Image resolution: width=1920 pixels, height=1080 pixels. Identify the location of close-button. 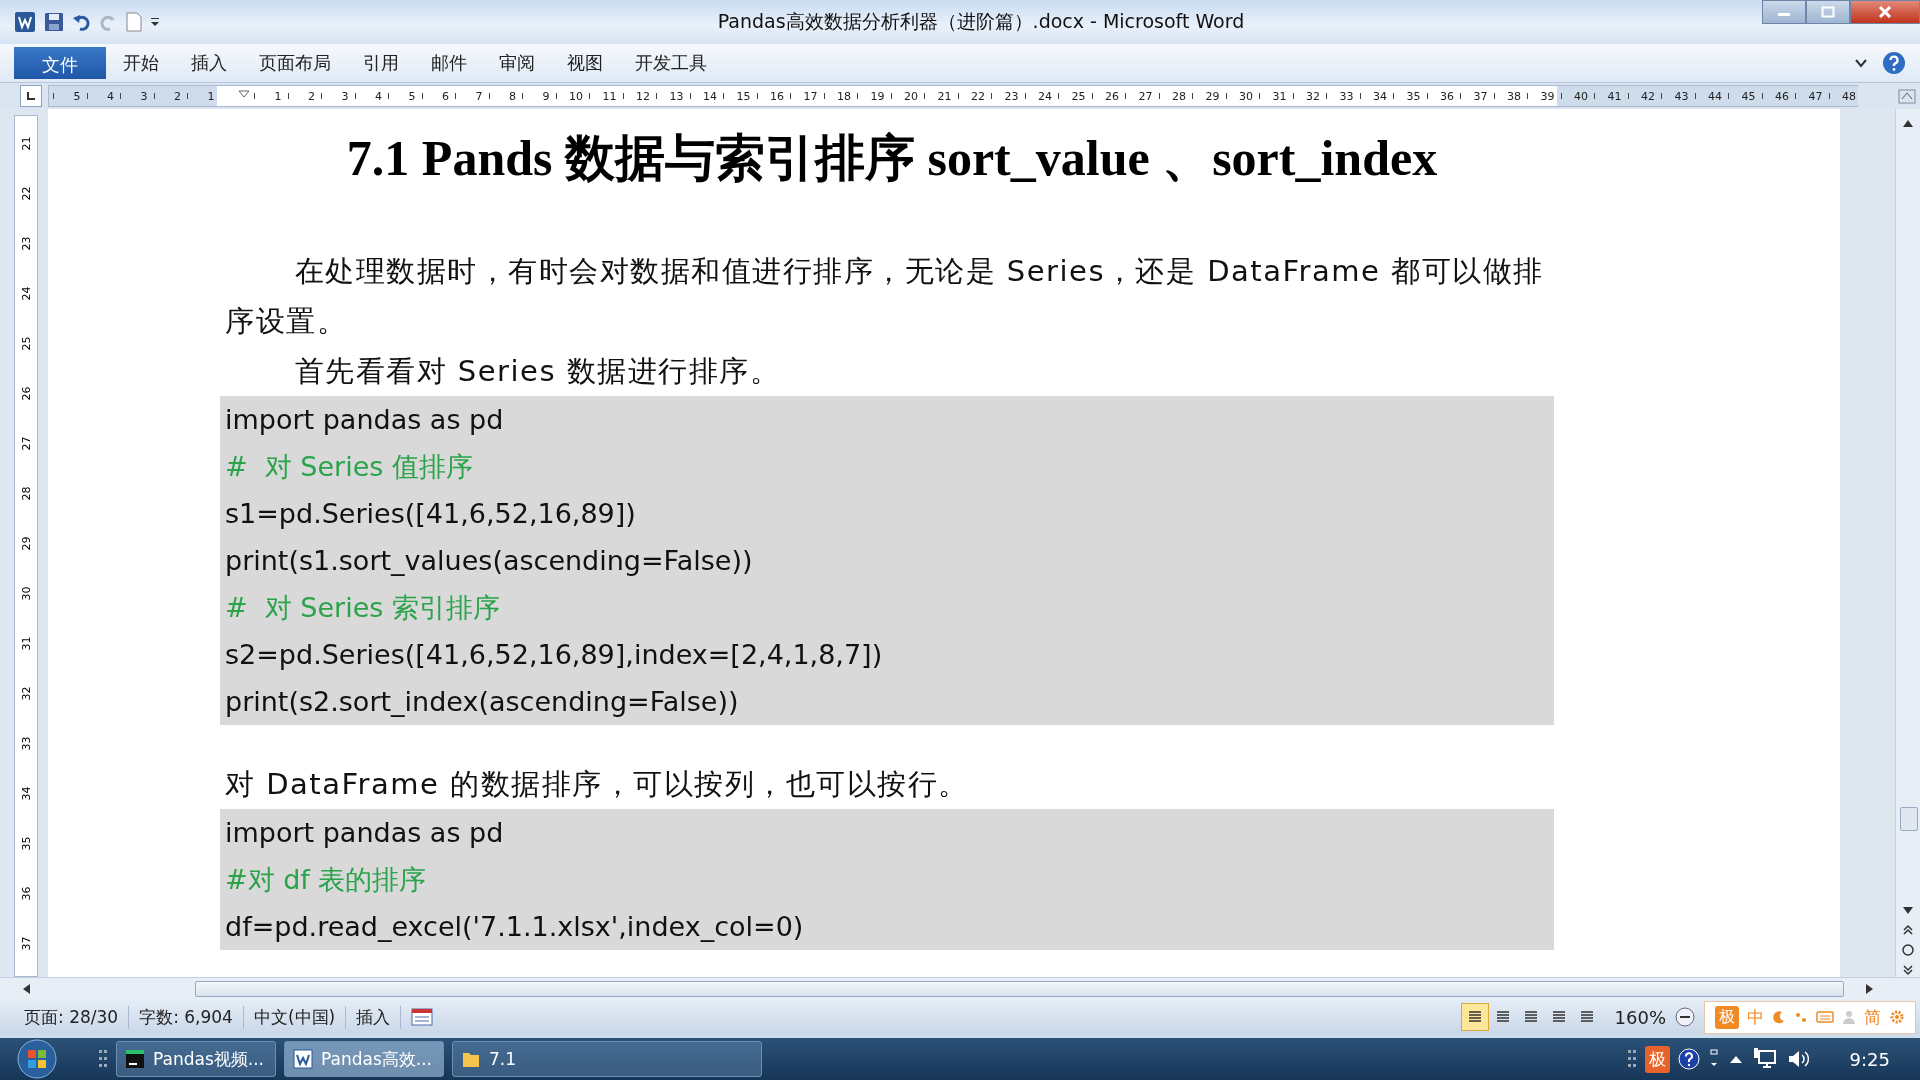
(1885, 12).